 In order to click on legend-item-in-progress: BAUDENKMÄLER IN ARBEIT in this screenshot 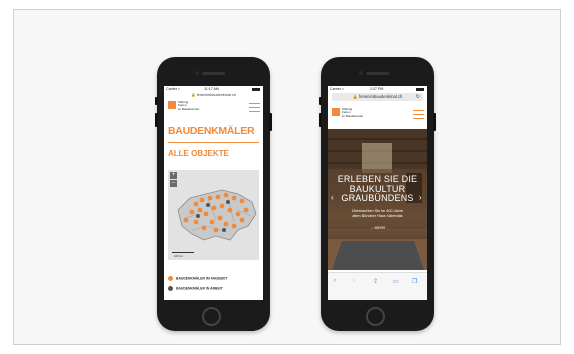, I will do `click(195, 288)`.